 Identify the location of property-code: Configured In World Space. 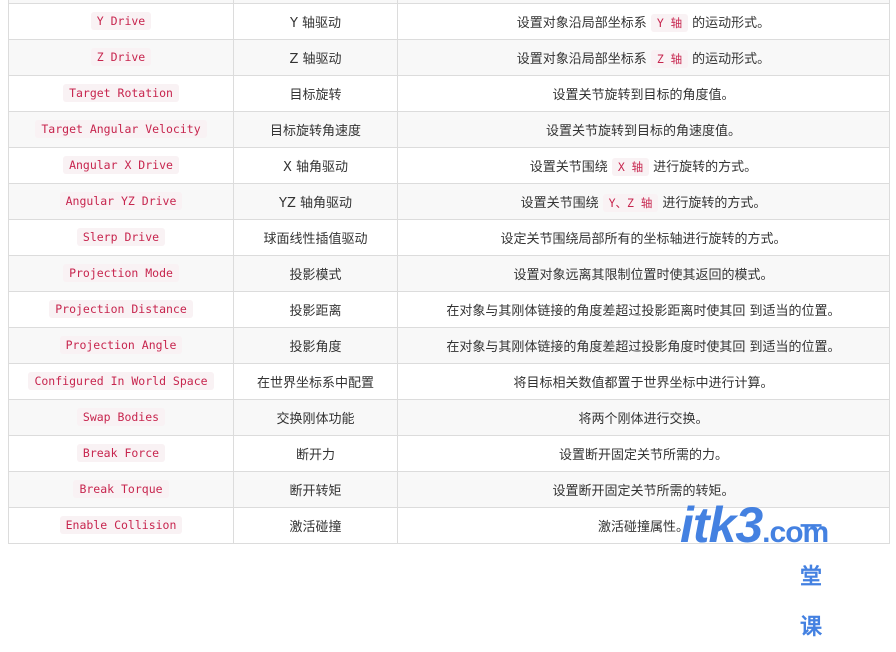
(121, 381).